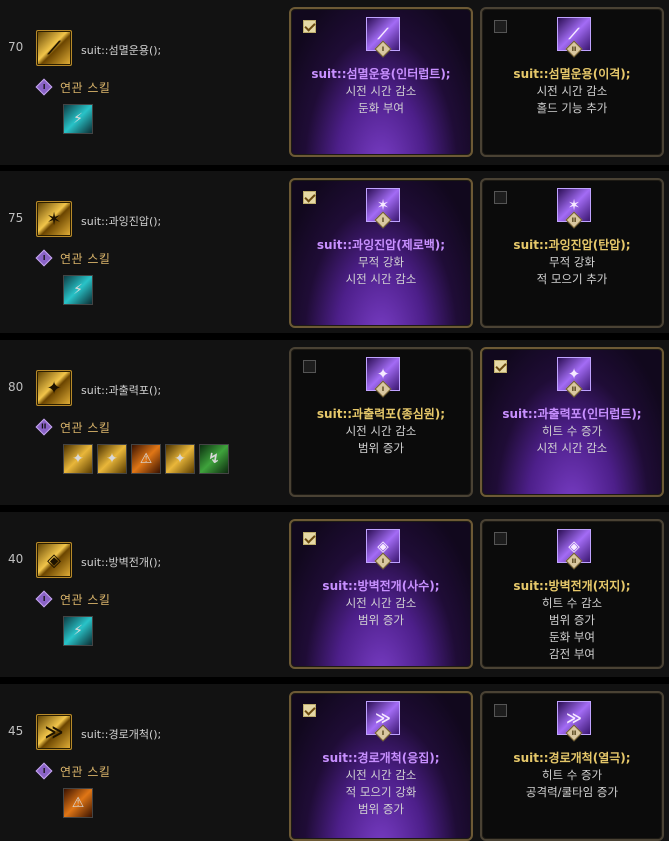 The width and height of the screenshot is (669, 841). What do you see at coordinates (572, 414) in the screenshot?
I see `talent-title: suit::과출력포(인터럽트);` at bounding box center [572, 414].